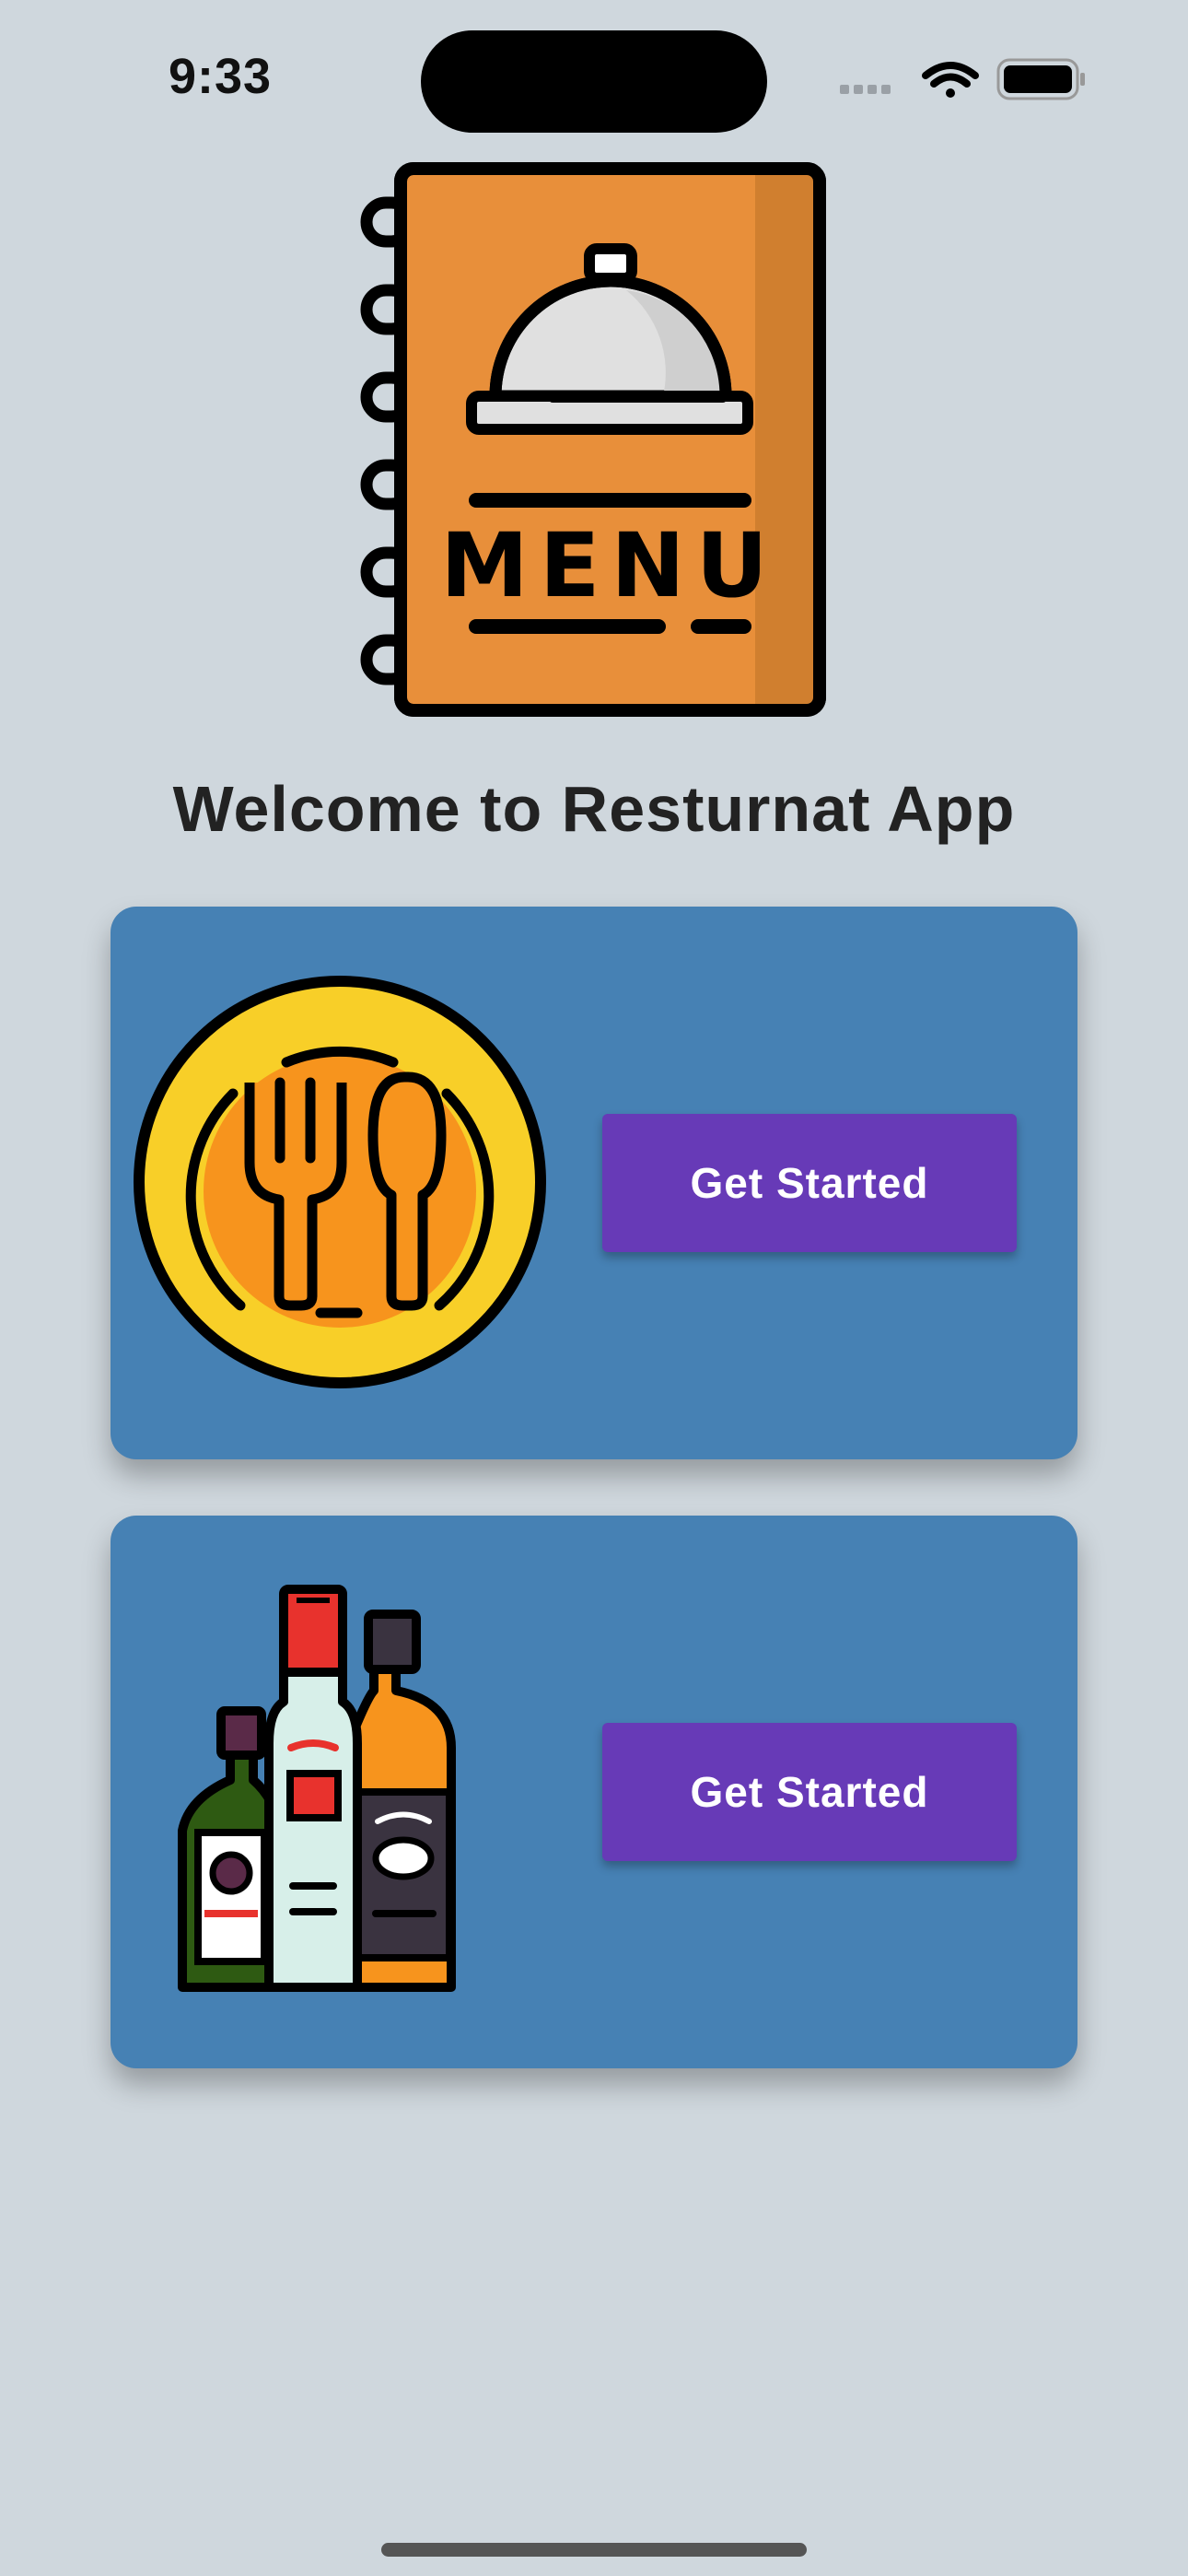 This screenshot has height=2576, width=1188. What do you see at coordinates (865, 89) in the screenshot?
I see `cellular-signal-icon` at bounding box center [865, 89].